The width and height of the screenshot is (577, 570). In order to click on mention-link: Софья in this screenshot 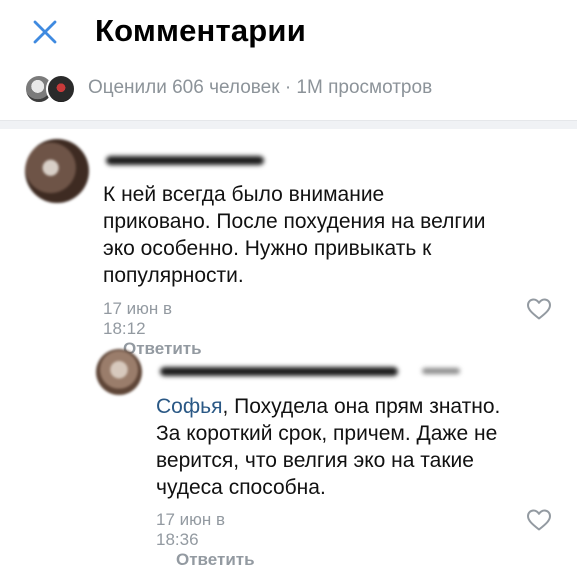, I will do `click(189, 406)`.